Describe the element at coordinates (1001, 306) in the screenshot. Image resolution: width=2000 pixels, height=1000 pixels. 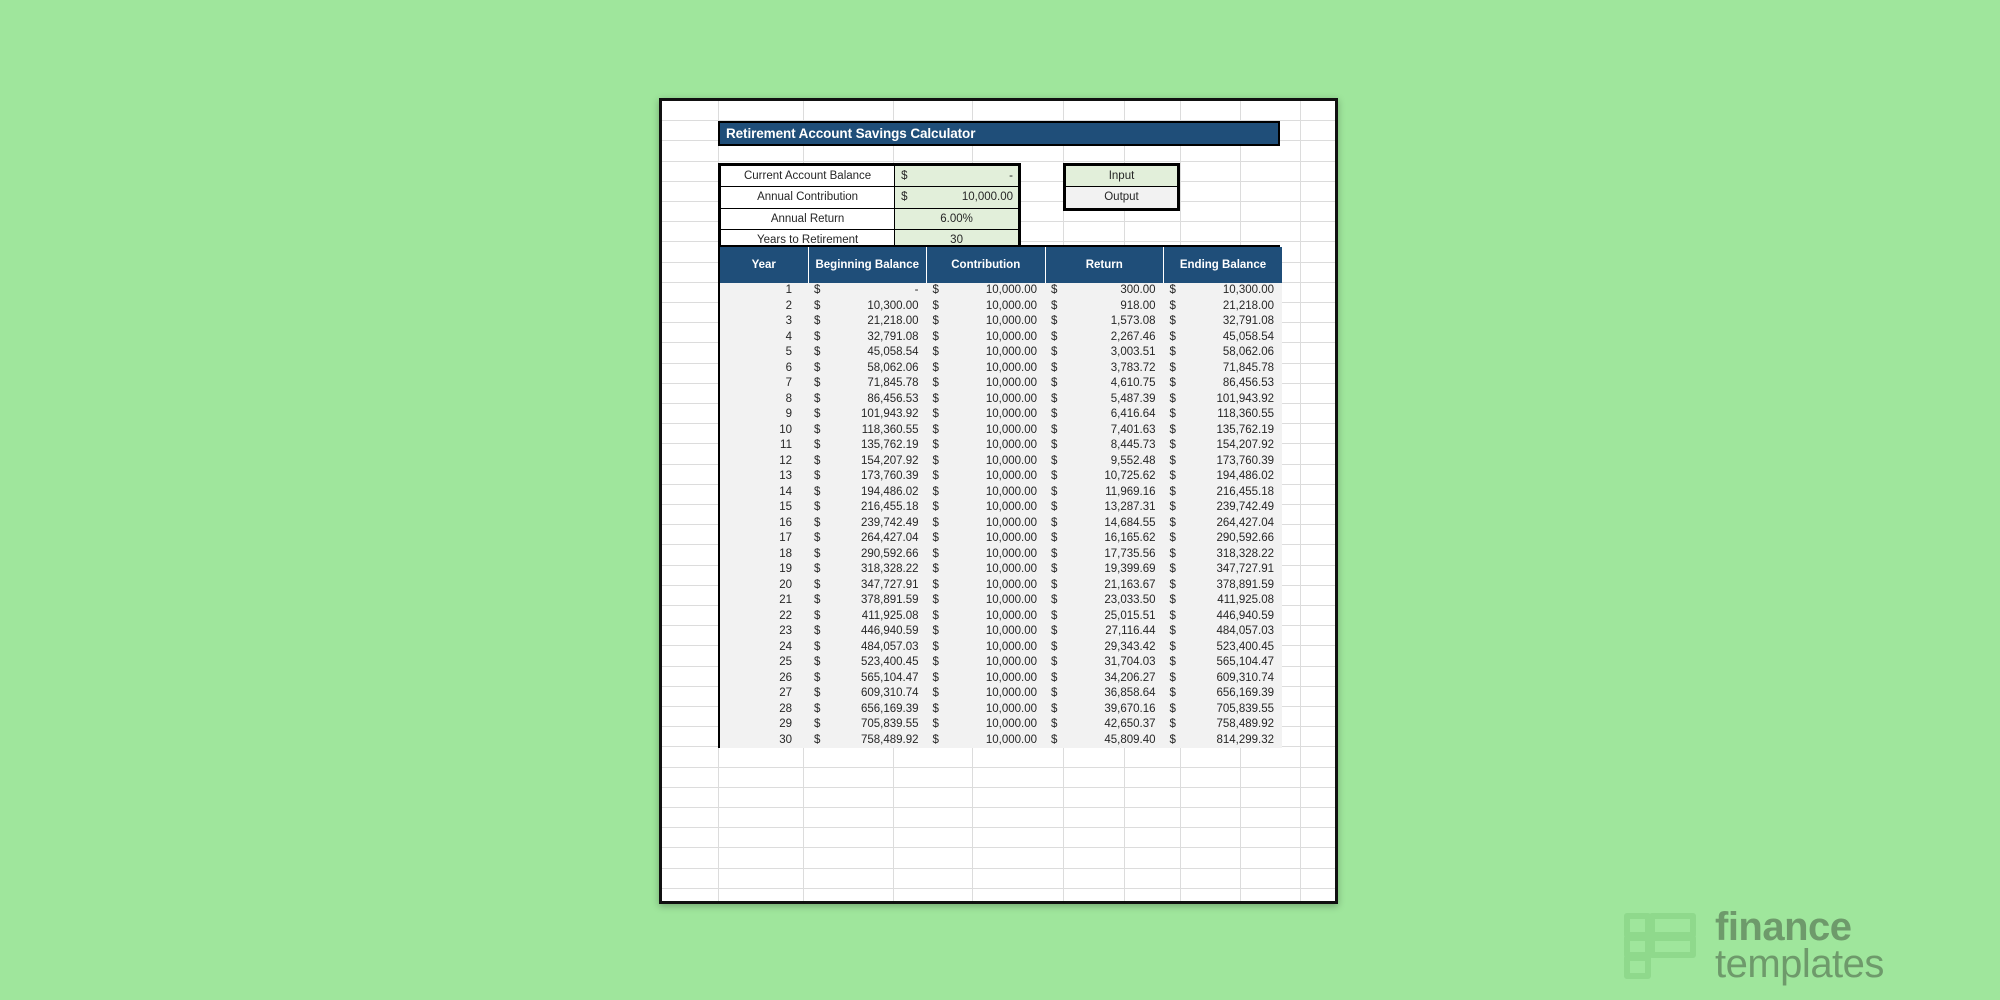
I see `table-row: 2 $10,300.00 $10,000.00 $918.00 $21,218.00` at that location.